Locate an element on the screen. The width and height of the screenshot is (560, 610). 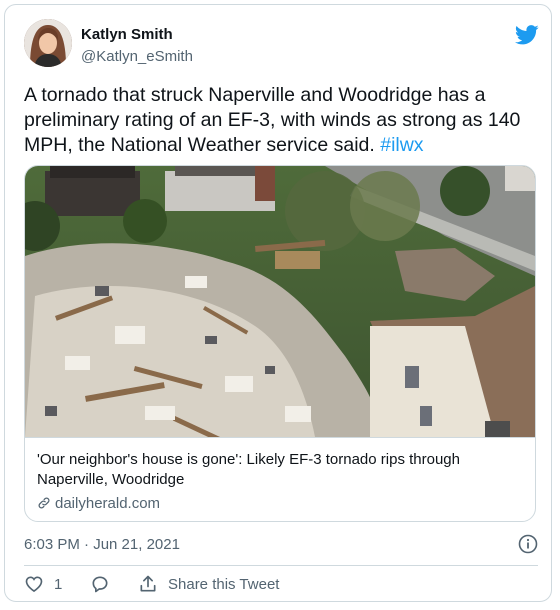
avatar is located at coordinates (48, 43).